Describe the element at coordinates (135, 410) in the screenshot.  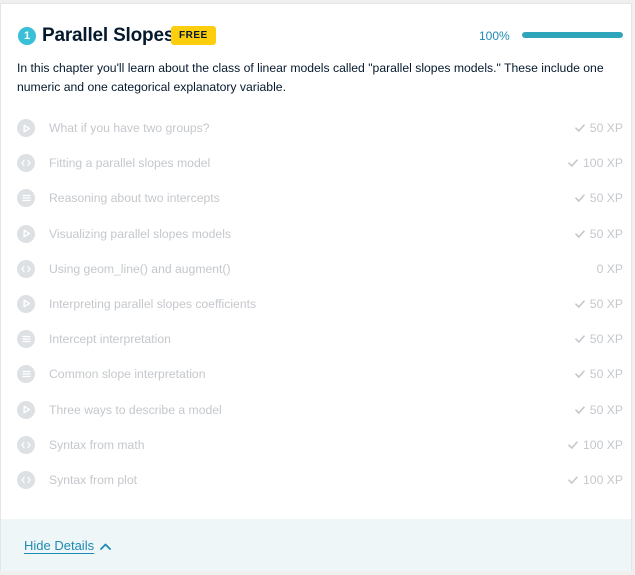
I see `exercise-title: Three ways to describe a model` at that location.